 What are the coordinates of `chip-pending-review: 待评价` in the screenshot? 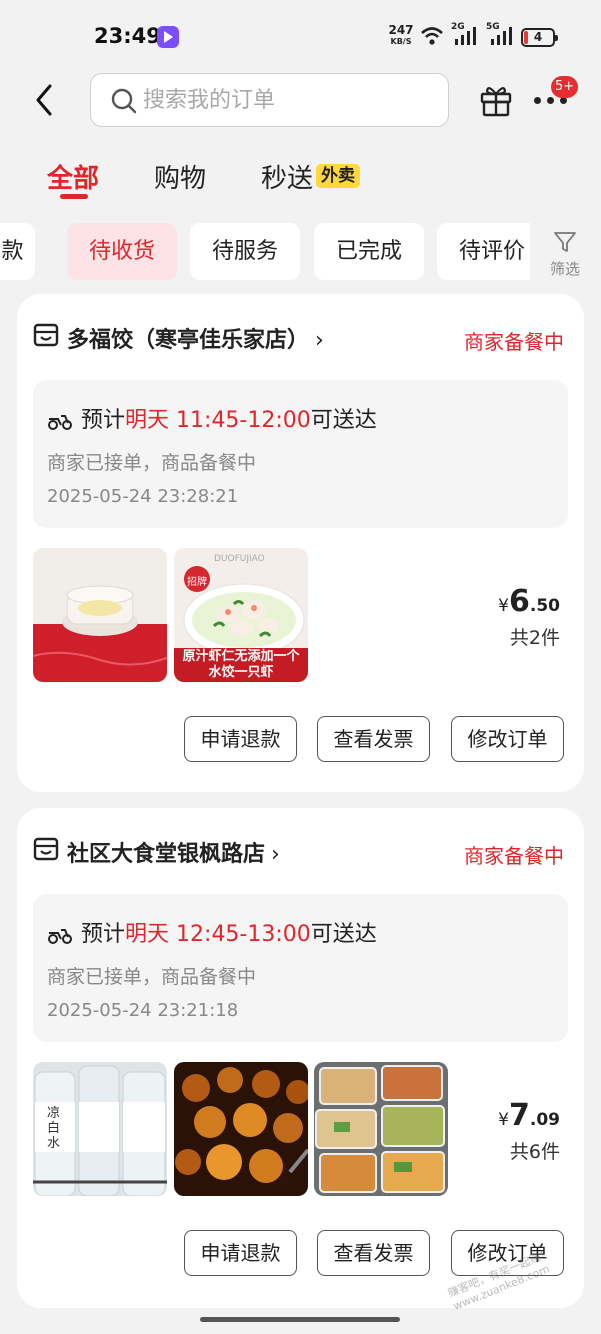 It's located at (483, 251).